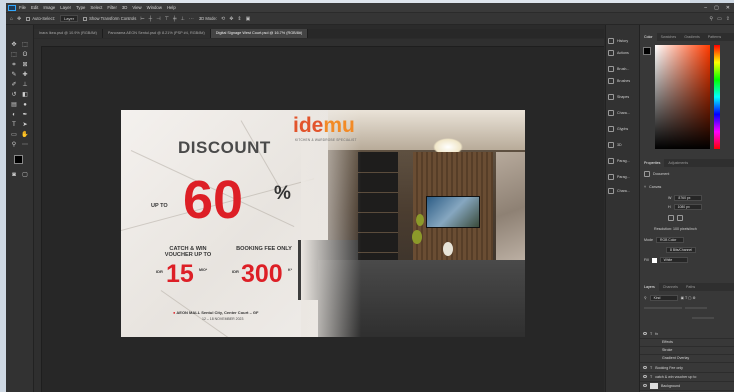 The width and height of the screenshot is (734, 392). Describe the element at coordinates (14, 135) in the screenshot. I see `rectangle-tool-icon: ▭` at that location.